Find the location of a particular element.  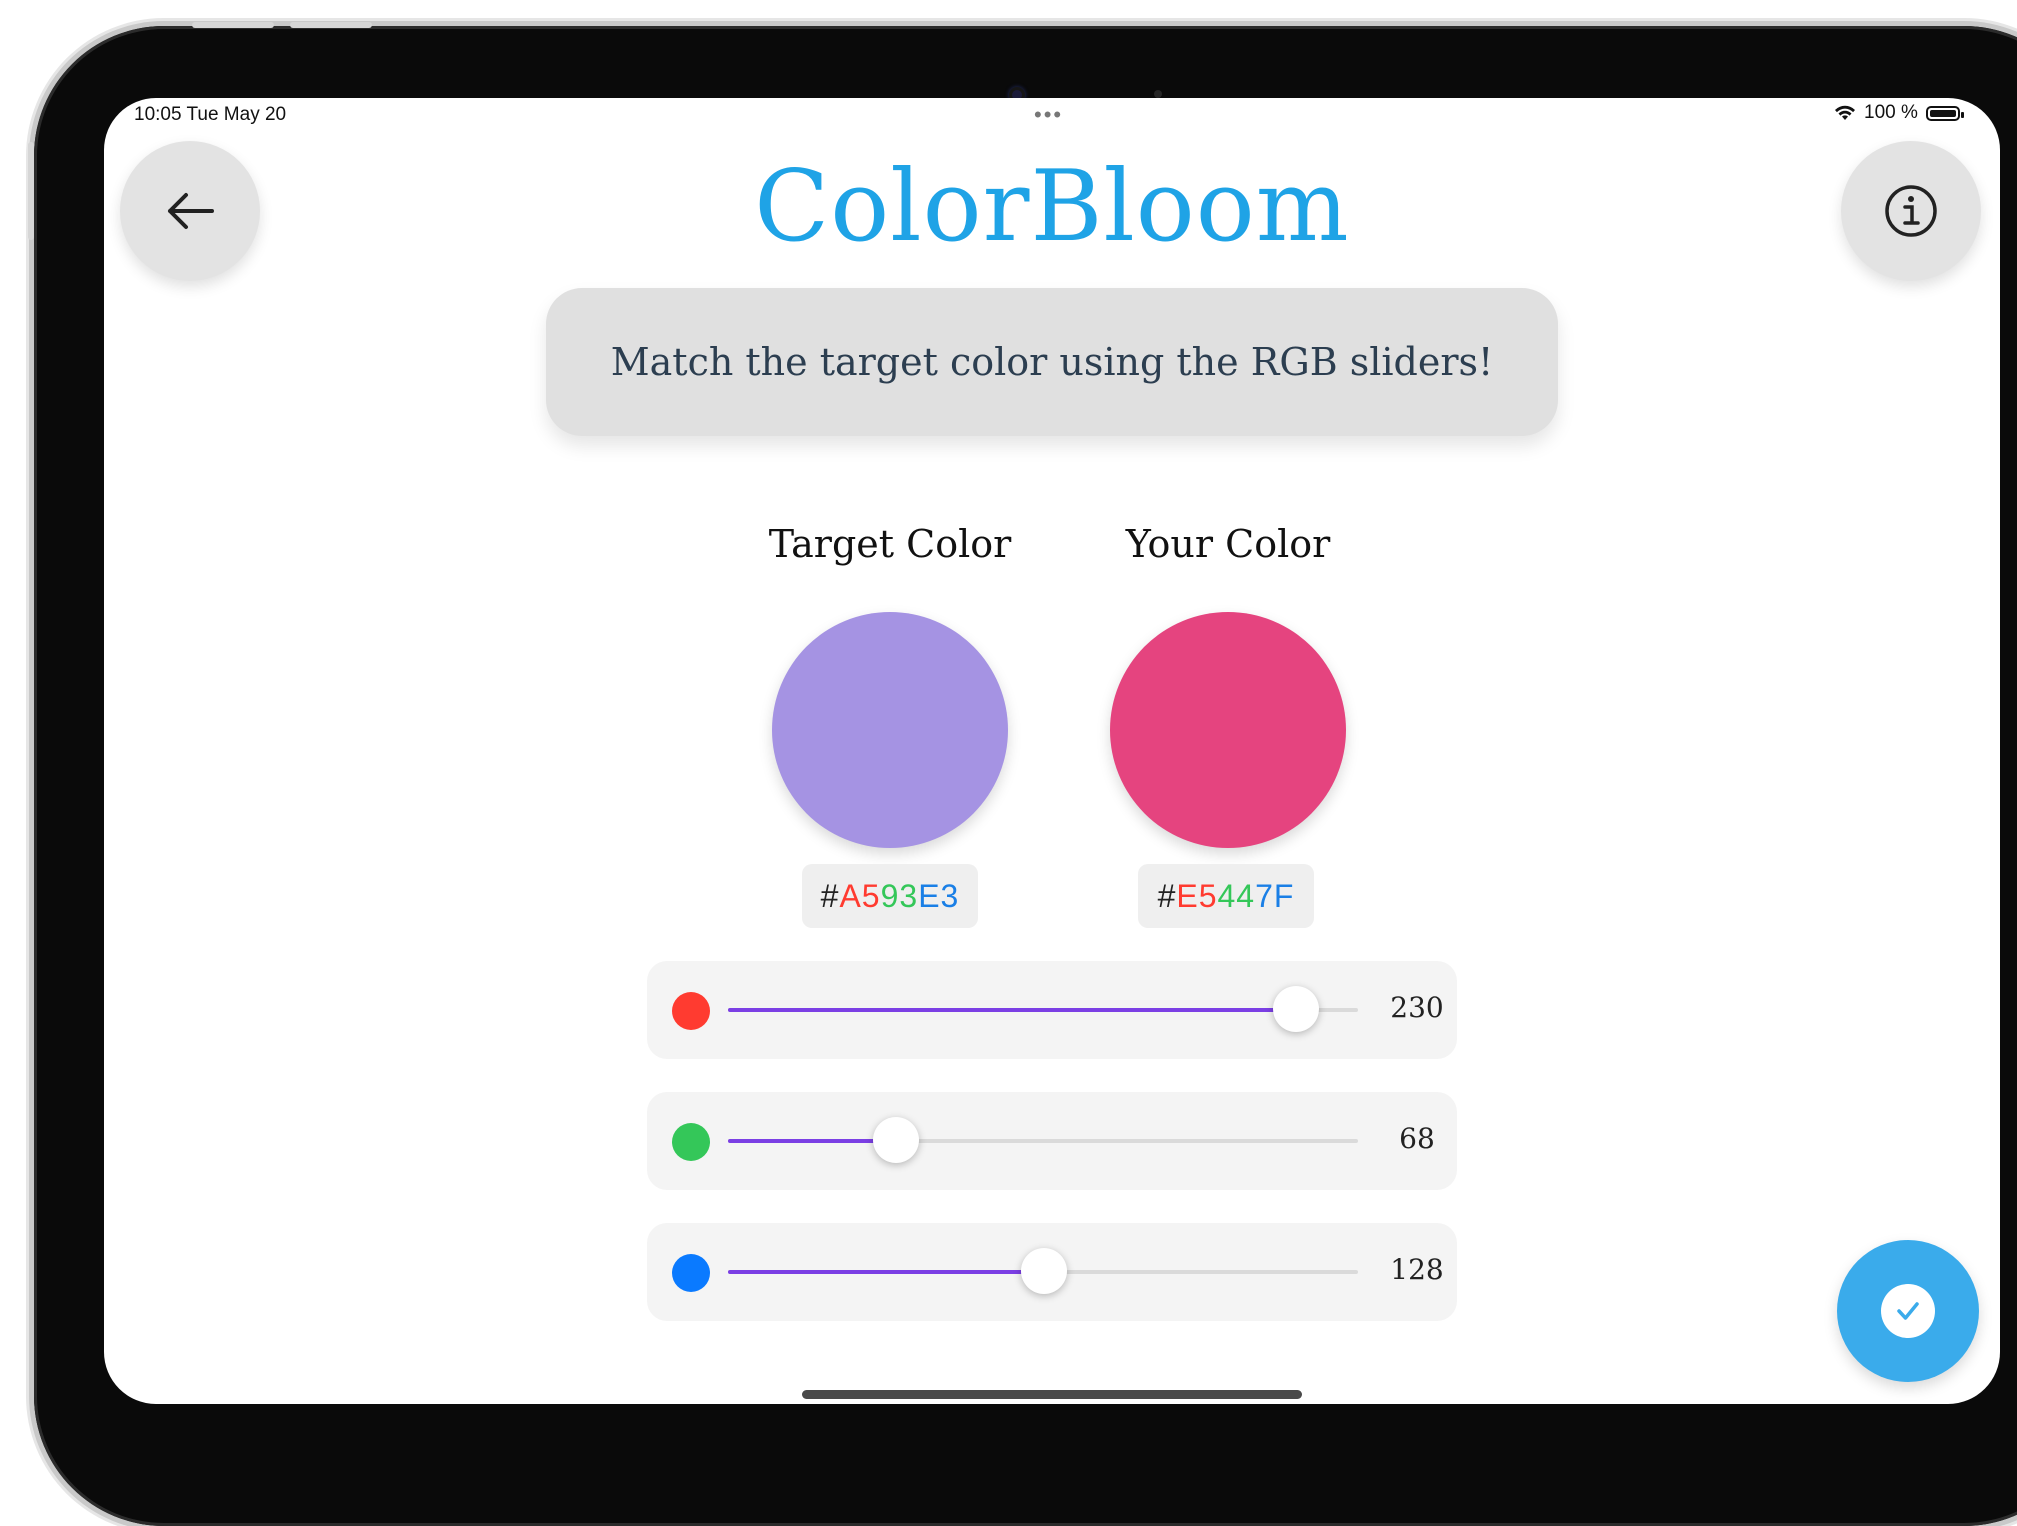

blue-slider-track is located at coordinates (1043, 1271).